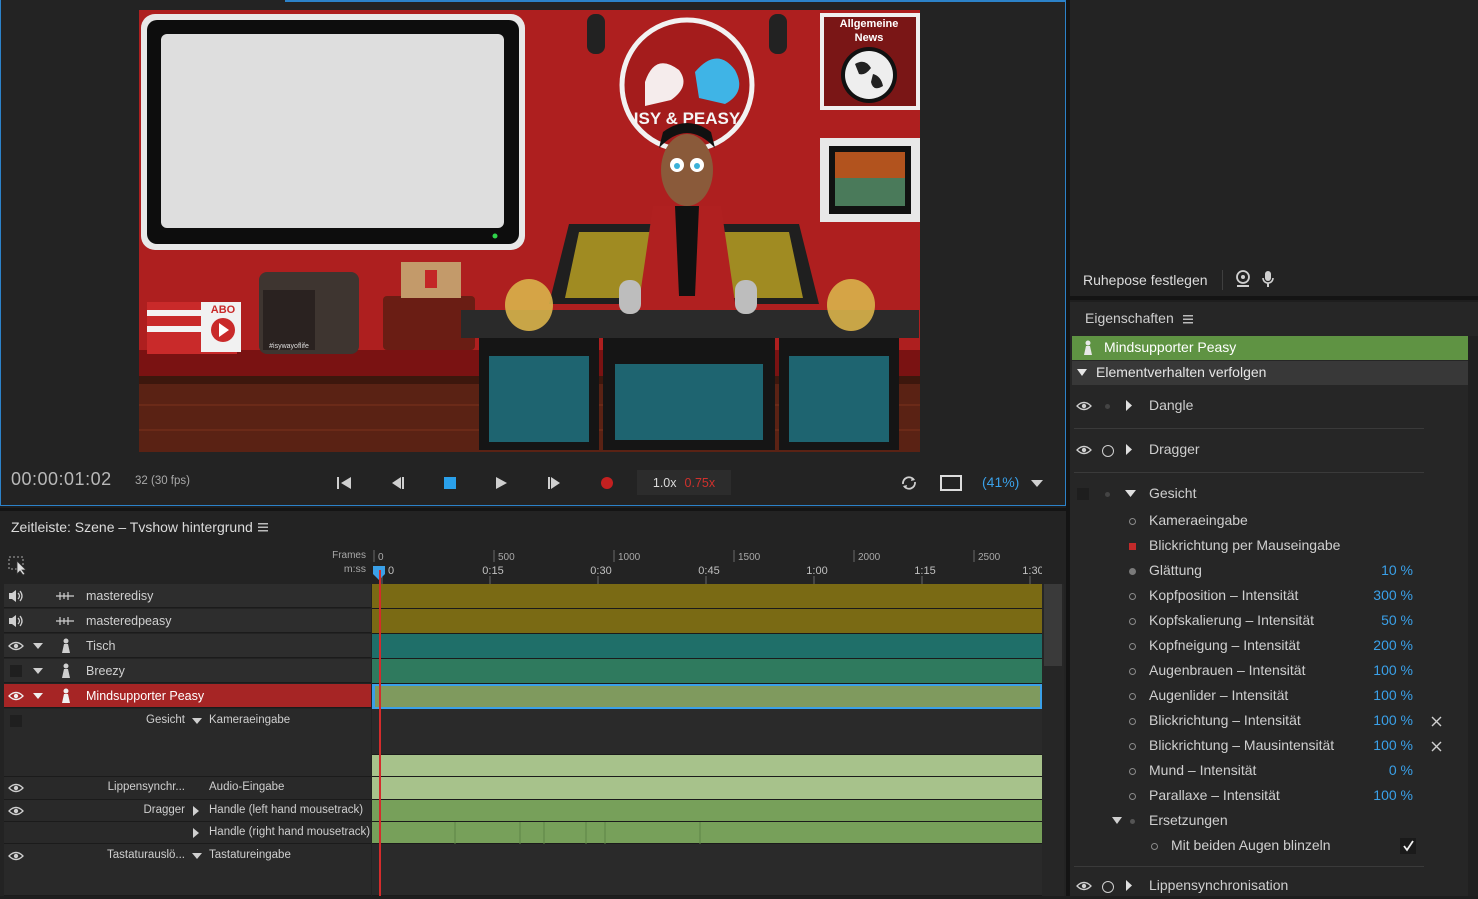 The width and height of the screenshot is (1478, 899). Describe the element at coordinates (450, 483) in the screenshot. I see `stop-button` at that location.